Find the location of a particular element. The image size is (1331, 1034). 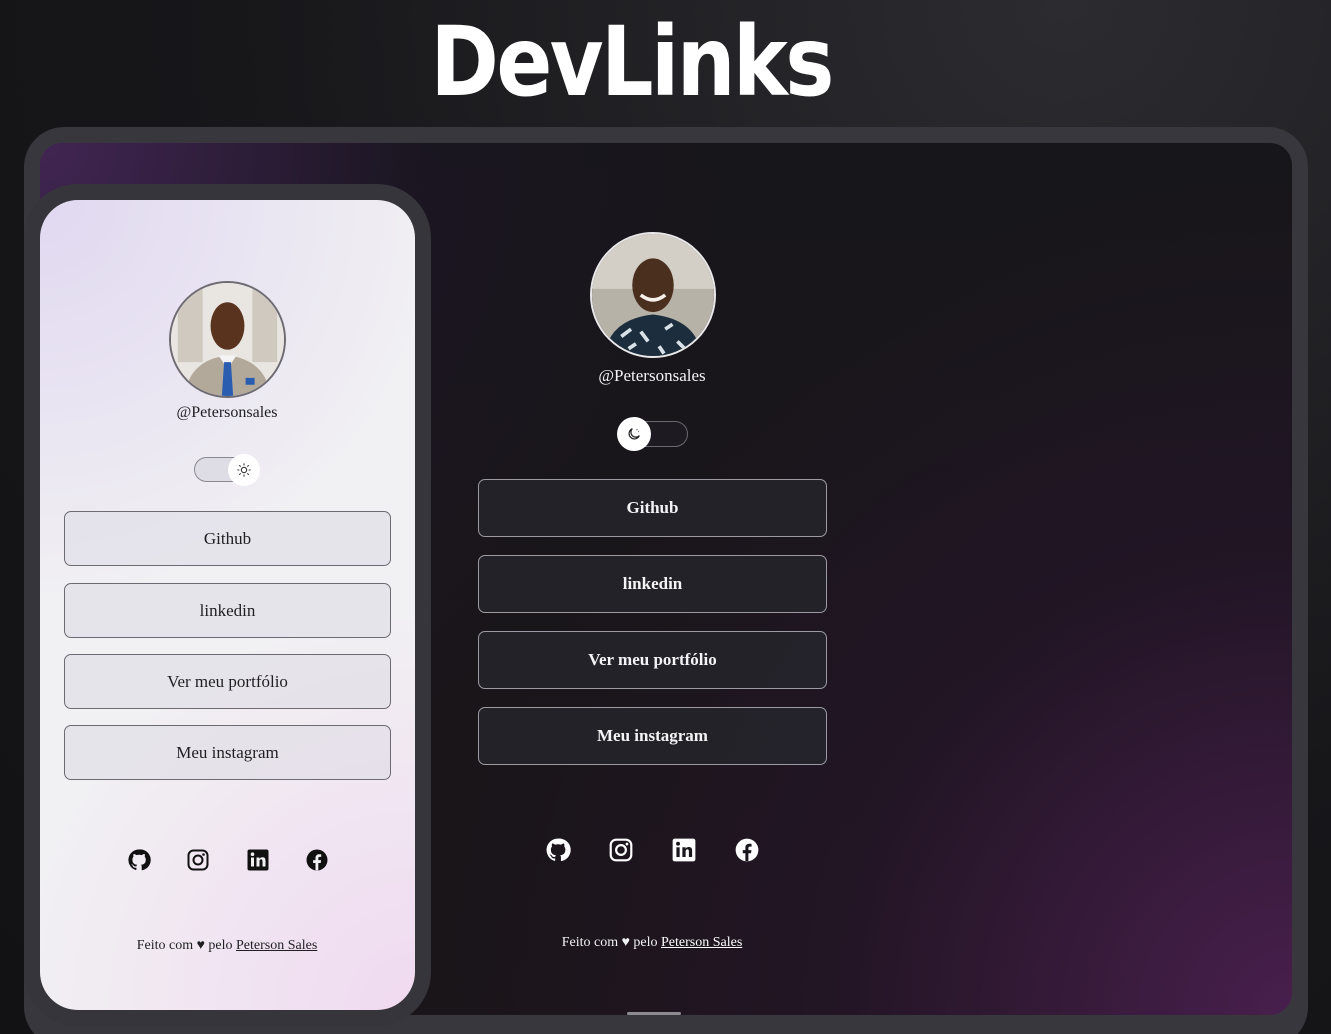

moon-icon is located at coordinates (634, 434).